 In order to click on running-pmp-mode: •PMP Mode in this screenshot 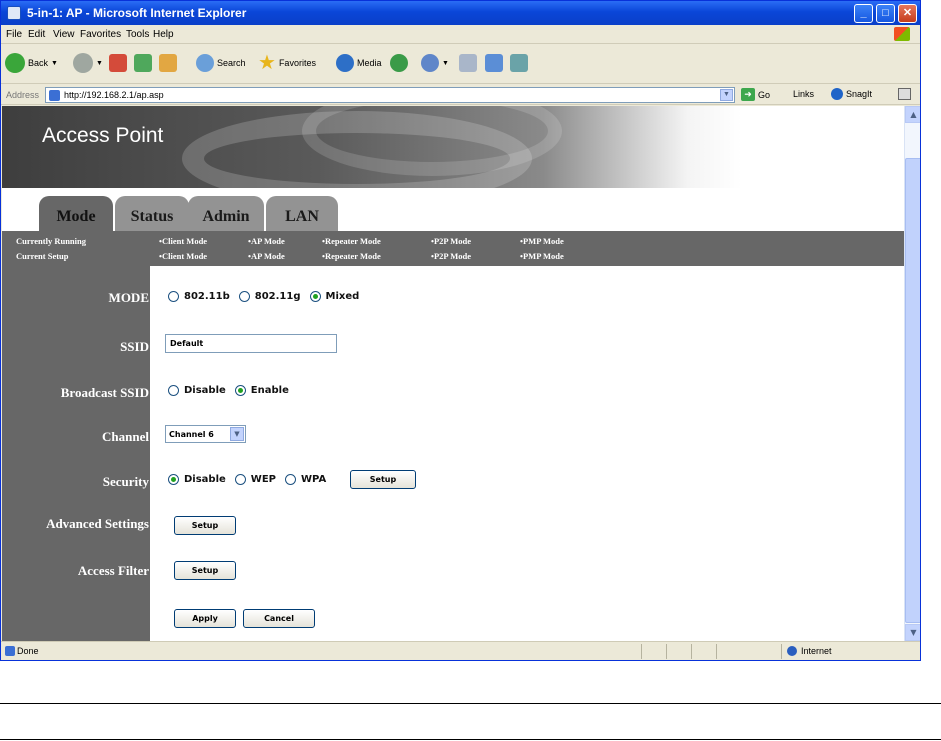, I will do `click(542, 241)`.